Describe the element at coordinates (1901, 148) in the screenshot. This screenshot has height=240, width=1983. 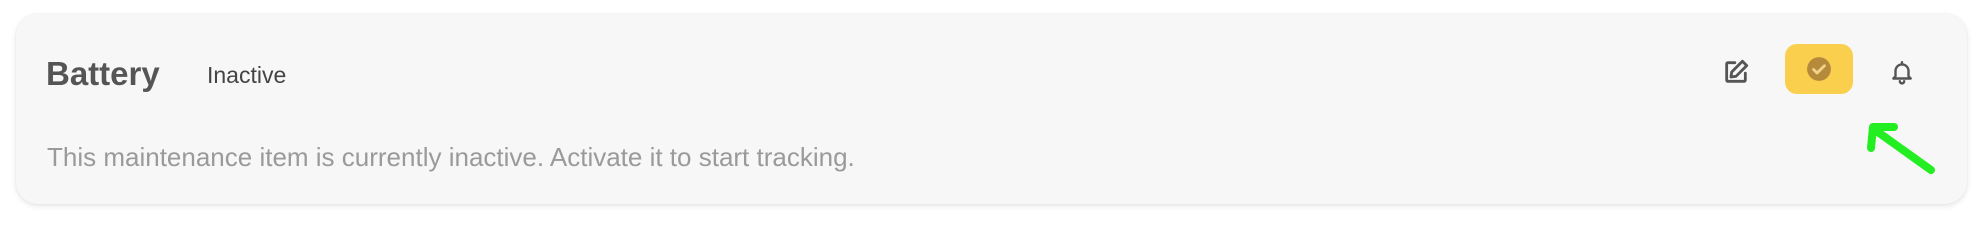
I see `annotation-arrow-icon` at that location.